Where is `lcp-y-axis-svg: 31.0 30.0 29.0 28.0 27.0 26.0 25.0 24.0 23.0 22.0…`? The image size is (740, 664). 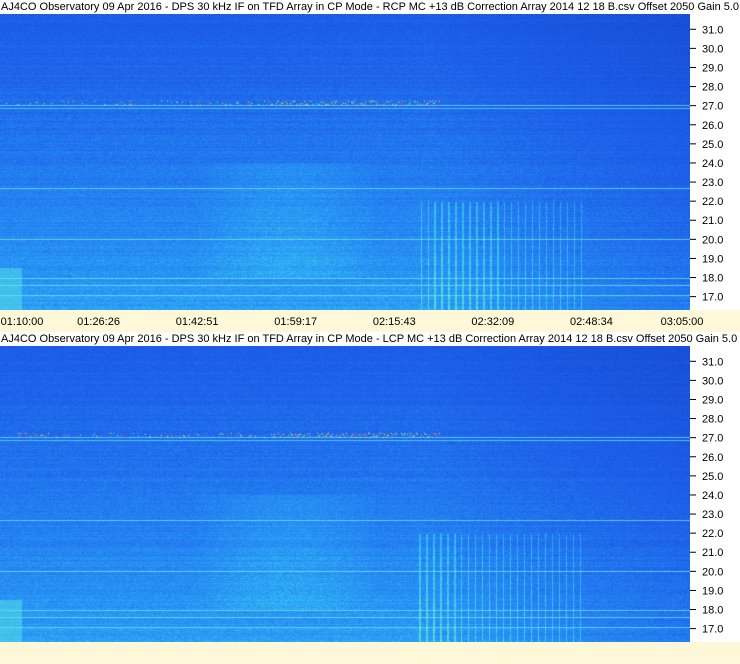 lcp-y-axis-svg: 31.0 30.0 29.0 28.0 27.0 26.0 25.0 24.0 23.0 22.0… is located at coordinates (706, 496).